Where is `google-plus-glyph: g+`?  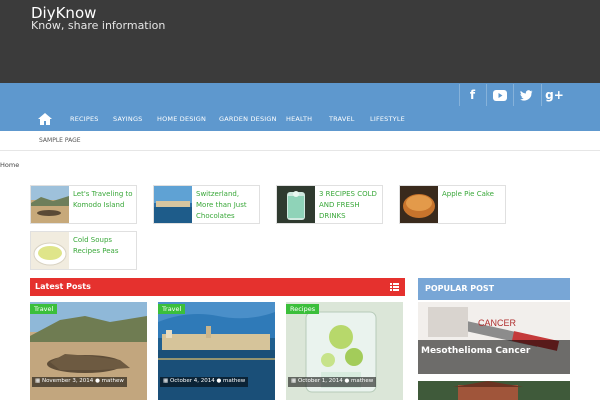 google-plus-glyph: g+ is located at coordinates (554, 95).